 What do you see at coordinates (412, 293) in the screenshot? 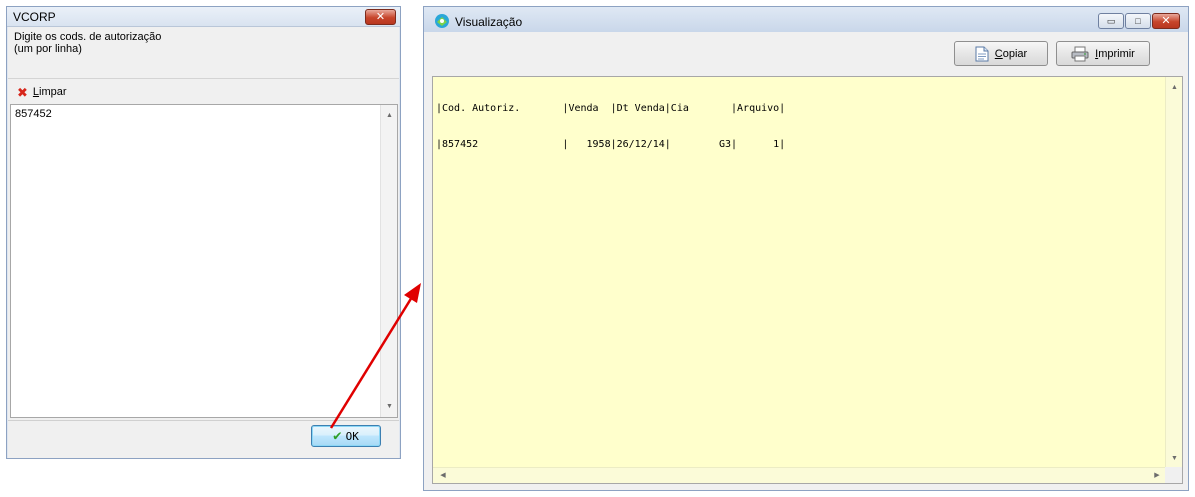
I see `annotation-arrow-head` at bounding box center [412, 293].